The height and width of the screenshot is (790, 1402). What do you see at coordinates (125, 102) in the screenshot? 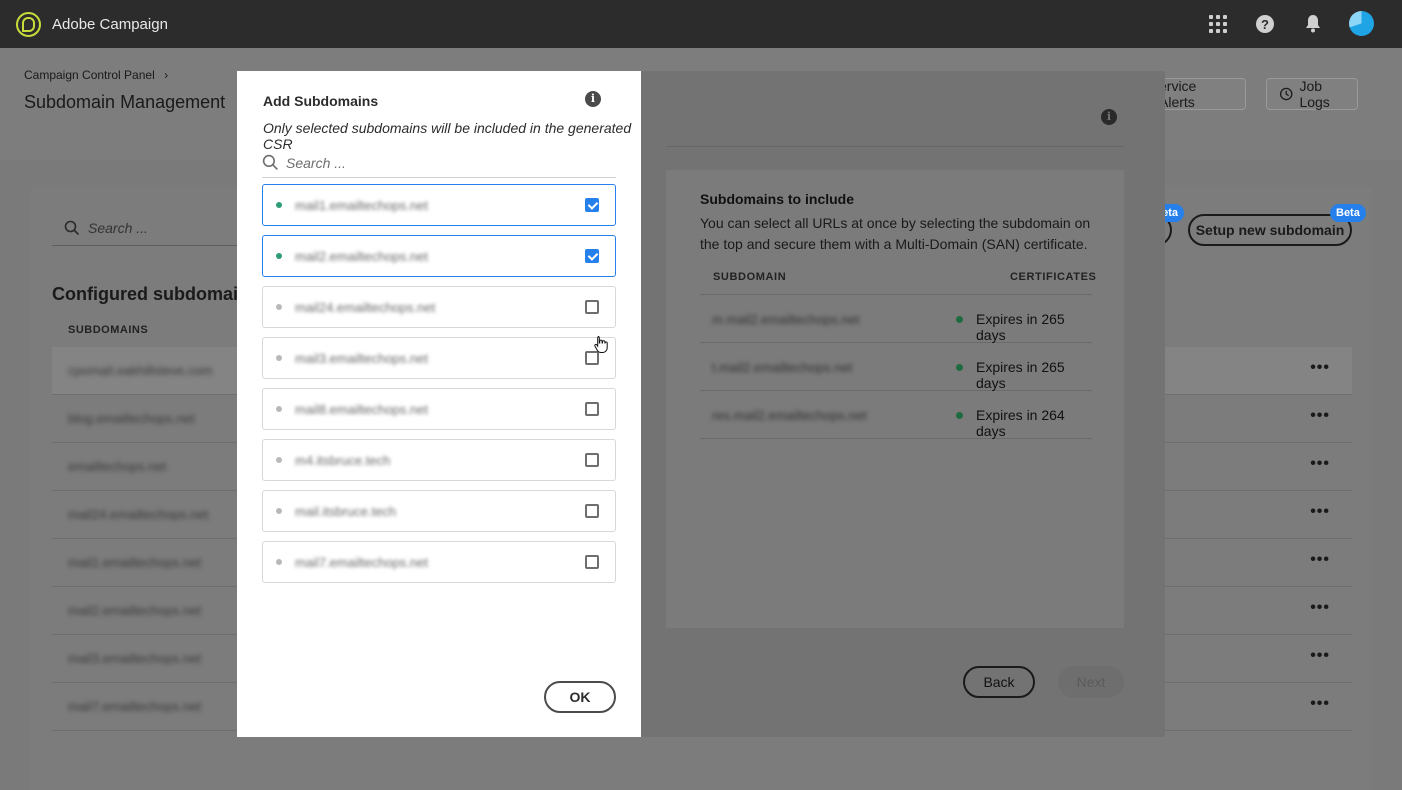
I see `page-title: Subdomain Management` at bounding box center [125, 102].